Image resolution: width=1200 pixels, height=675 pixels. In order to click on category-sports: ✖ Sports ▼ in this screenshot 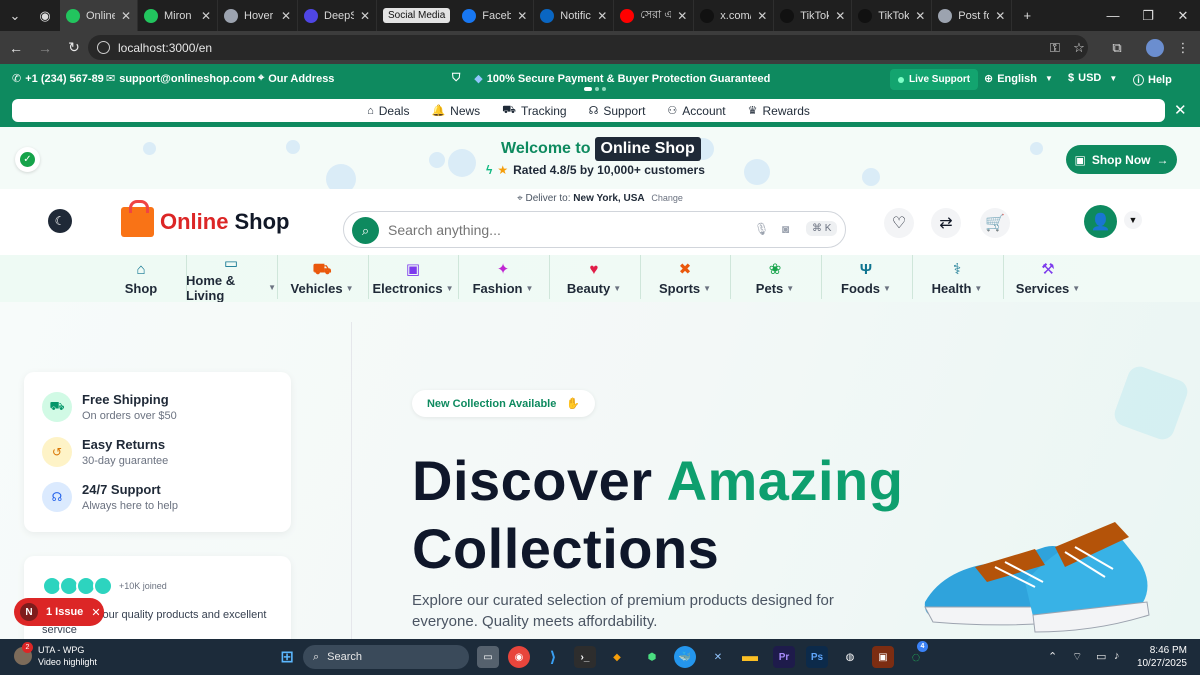, I will do `click(685, 278)`.